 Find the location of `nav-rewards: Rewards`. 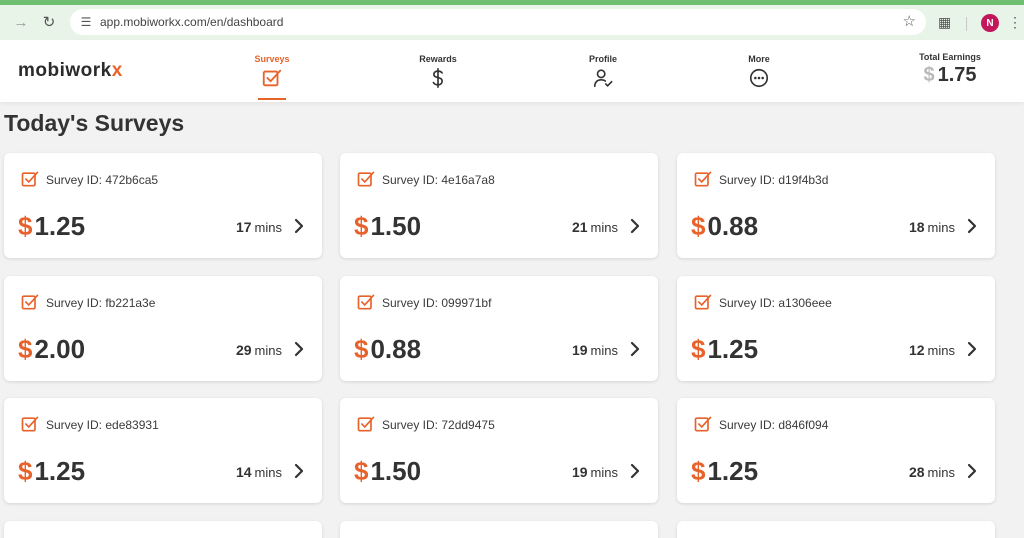

nav-rewards: Rewards is located at coordinates (438, 71).